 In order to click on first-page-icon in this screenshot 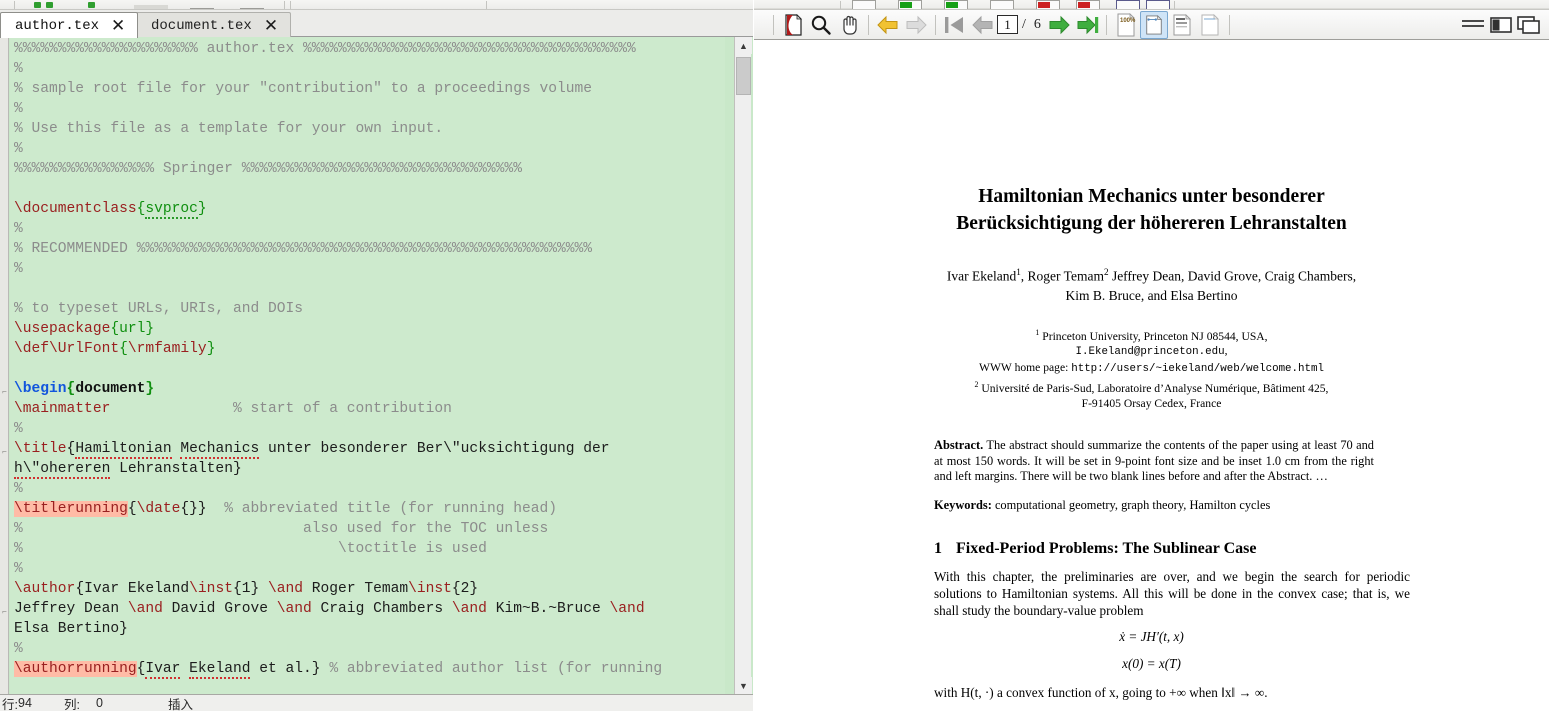, I will do `click(955, 25)`.